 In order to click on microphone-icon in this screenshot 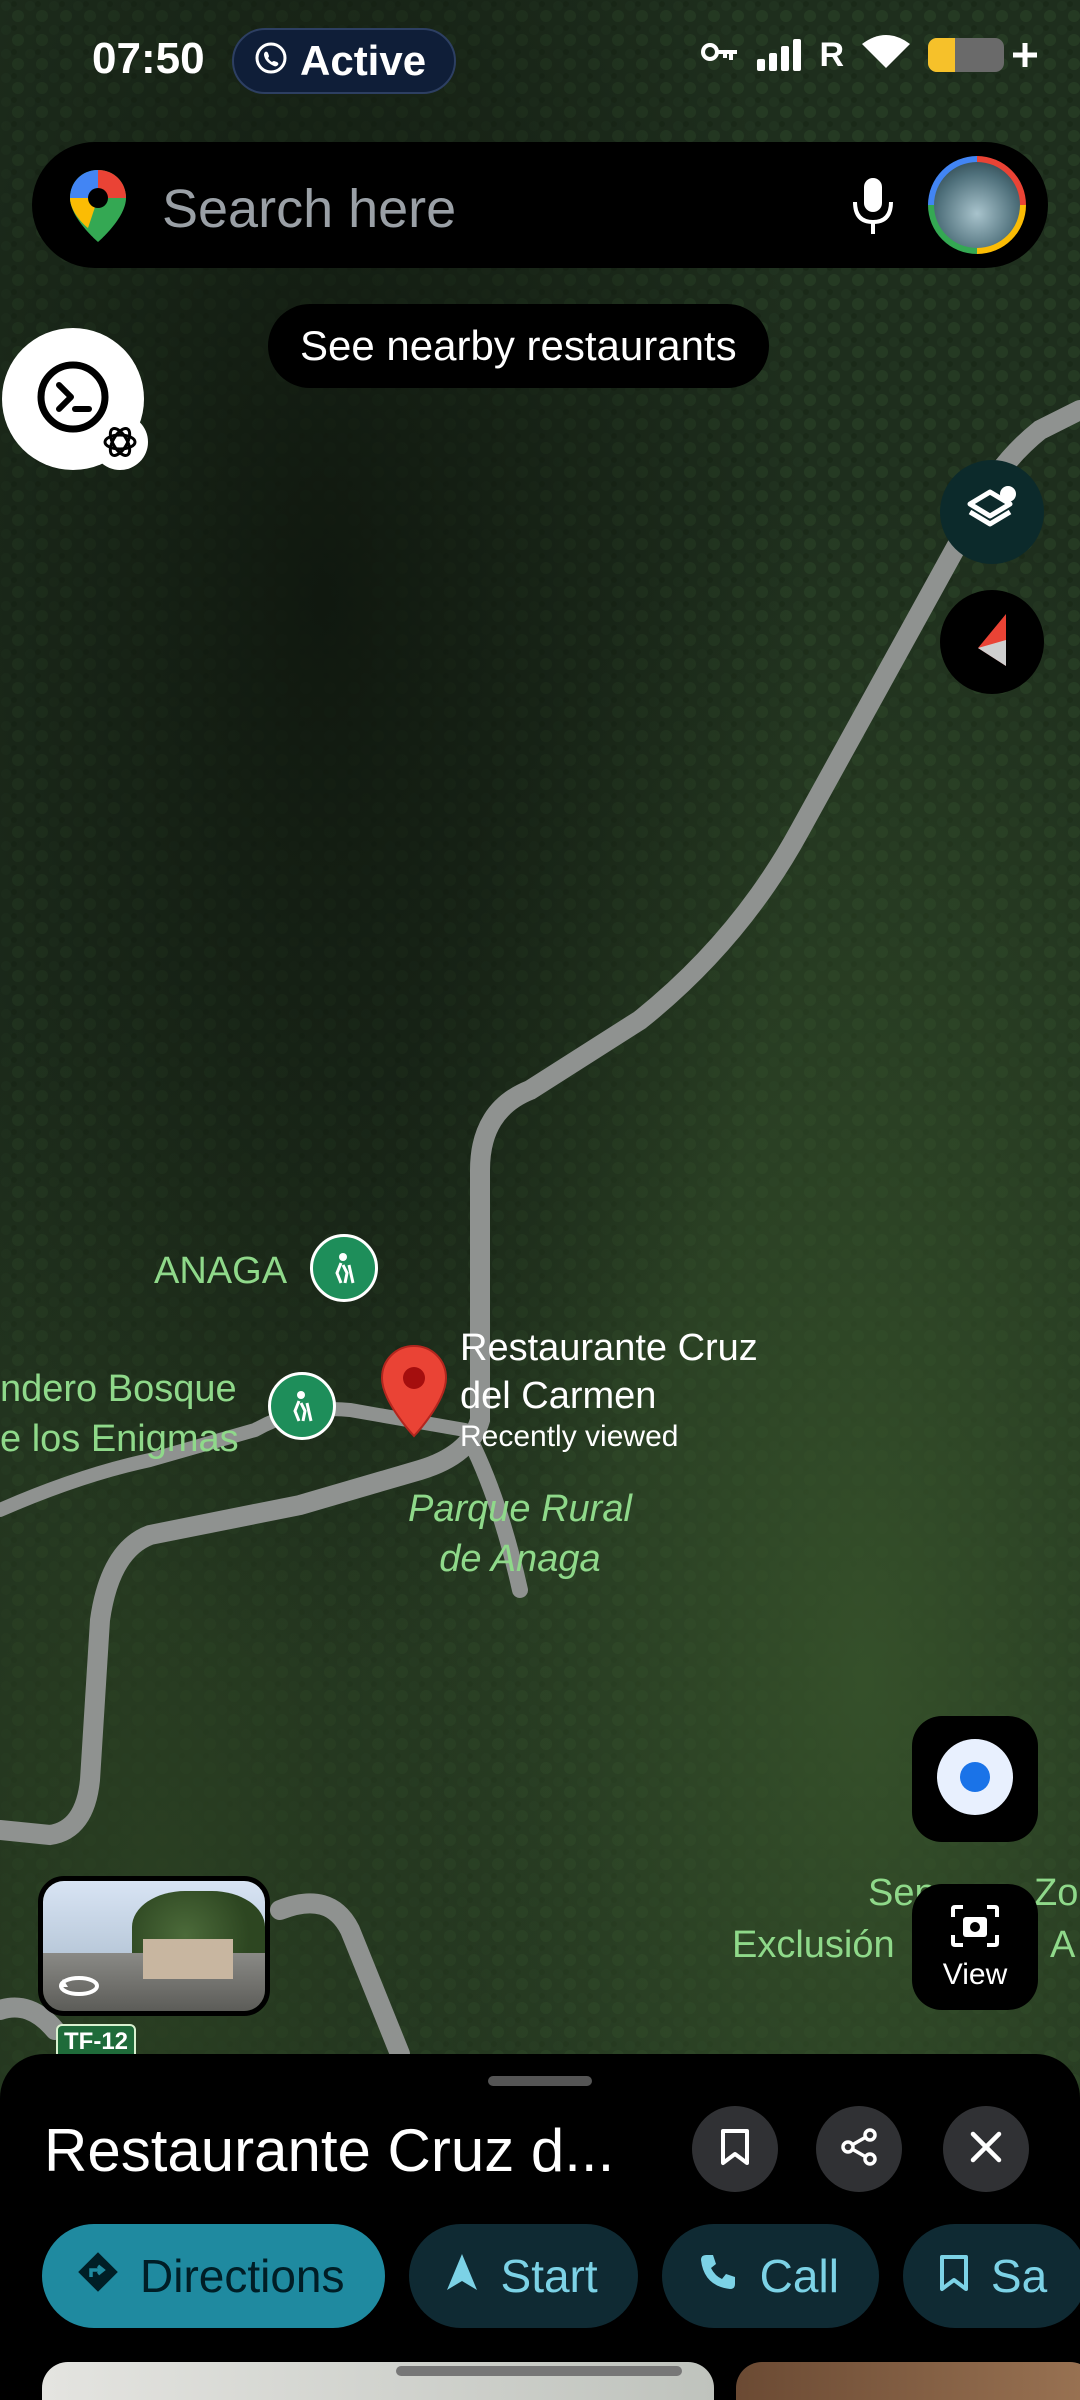, I will do `click(873, 208)`.